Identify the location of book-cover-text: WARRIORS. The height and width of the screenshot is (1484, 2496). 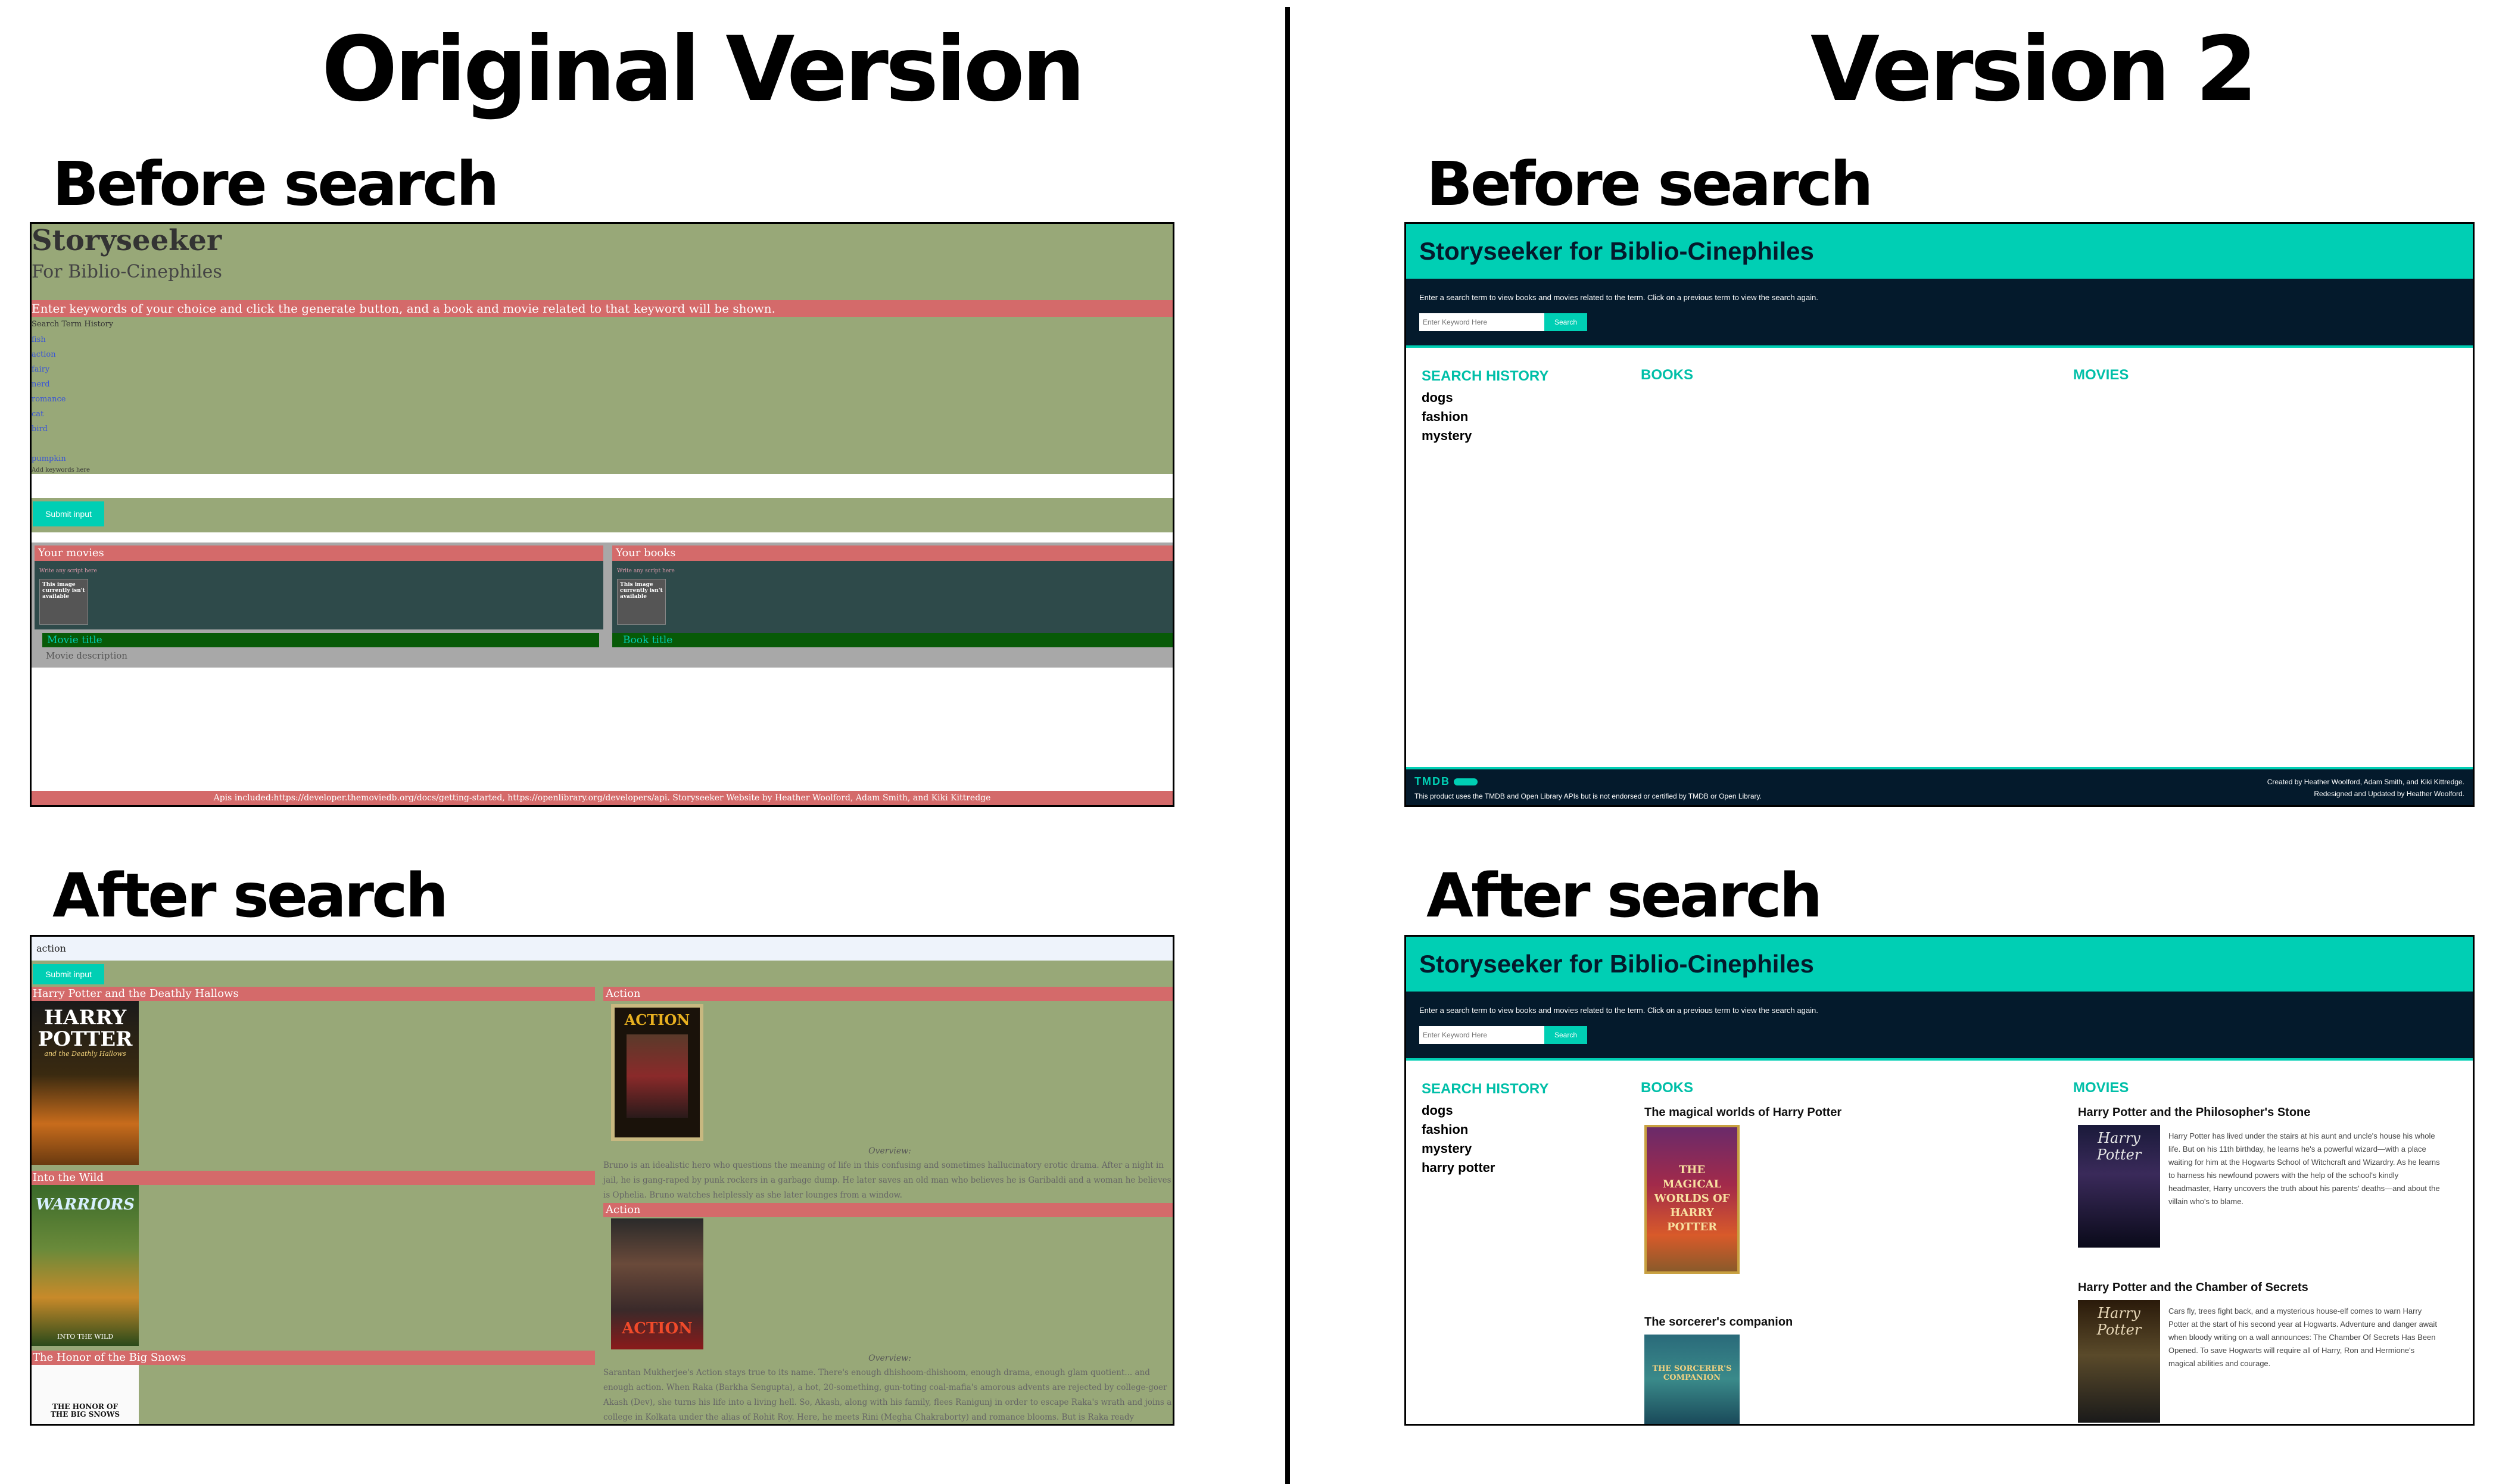
(85, 1205).